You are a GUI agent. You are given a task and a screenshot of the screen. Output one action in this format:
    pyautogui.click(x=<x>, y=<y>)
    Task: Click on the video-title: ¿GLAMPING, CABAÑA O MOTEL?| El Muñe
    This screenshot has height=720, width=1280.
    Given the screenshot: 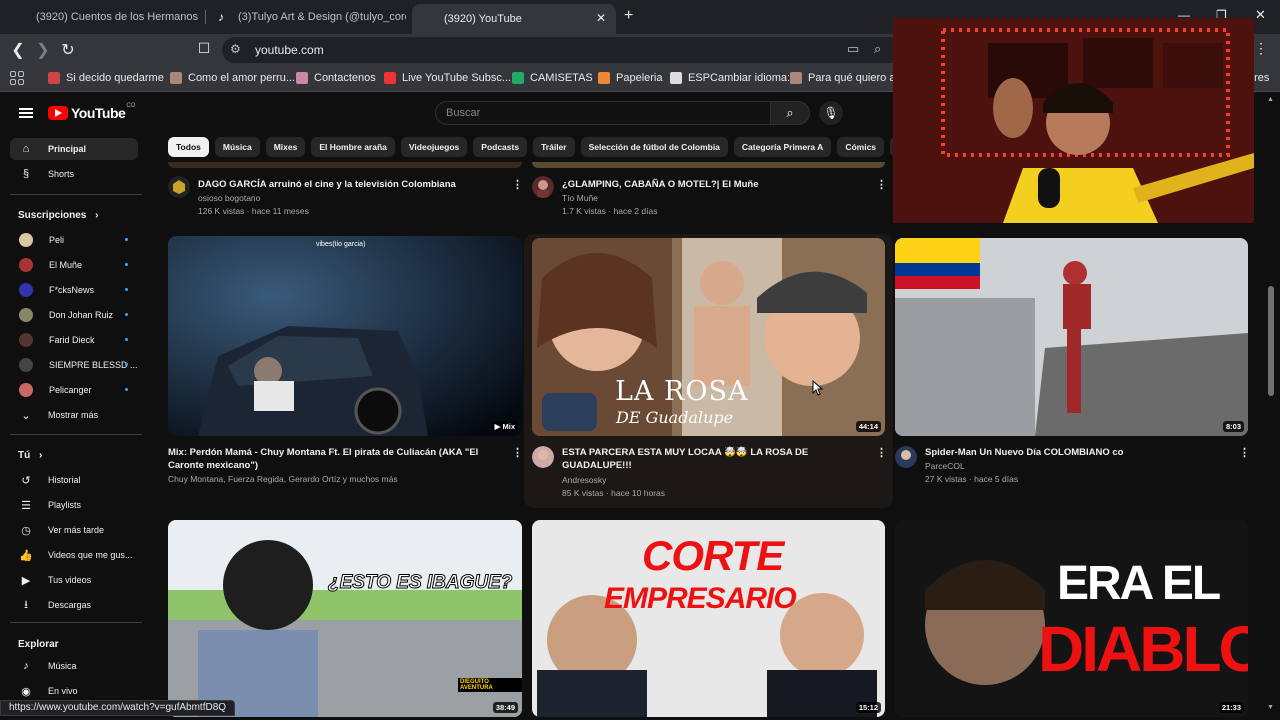 What is the action you would take?
    pyautogui.click(x=712, y=184)
    